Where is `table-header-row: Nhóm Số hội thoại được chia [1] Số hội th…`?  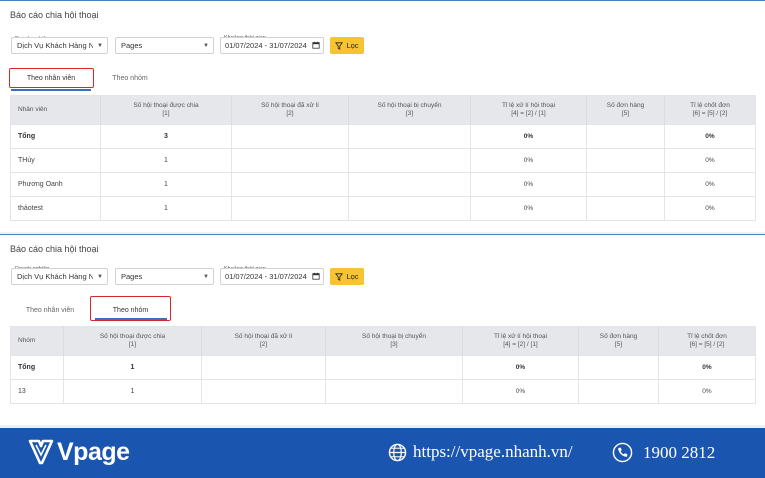
table-header-row: Nhóm Số hội thoại được chia [1] Số hội th… is located at coordinates (383, 341).